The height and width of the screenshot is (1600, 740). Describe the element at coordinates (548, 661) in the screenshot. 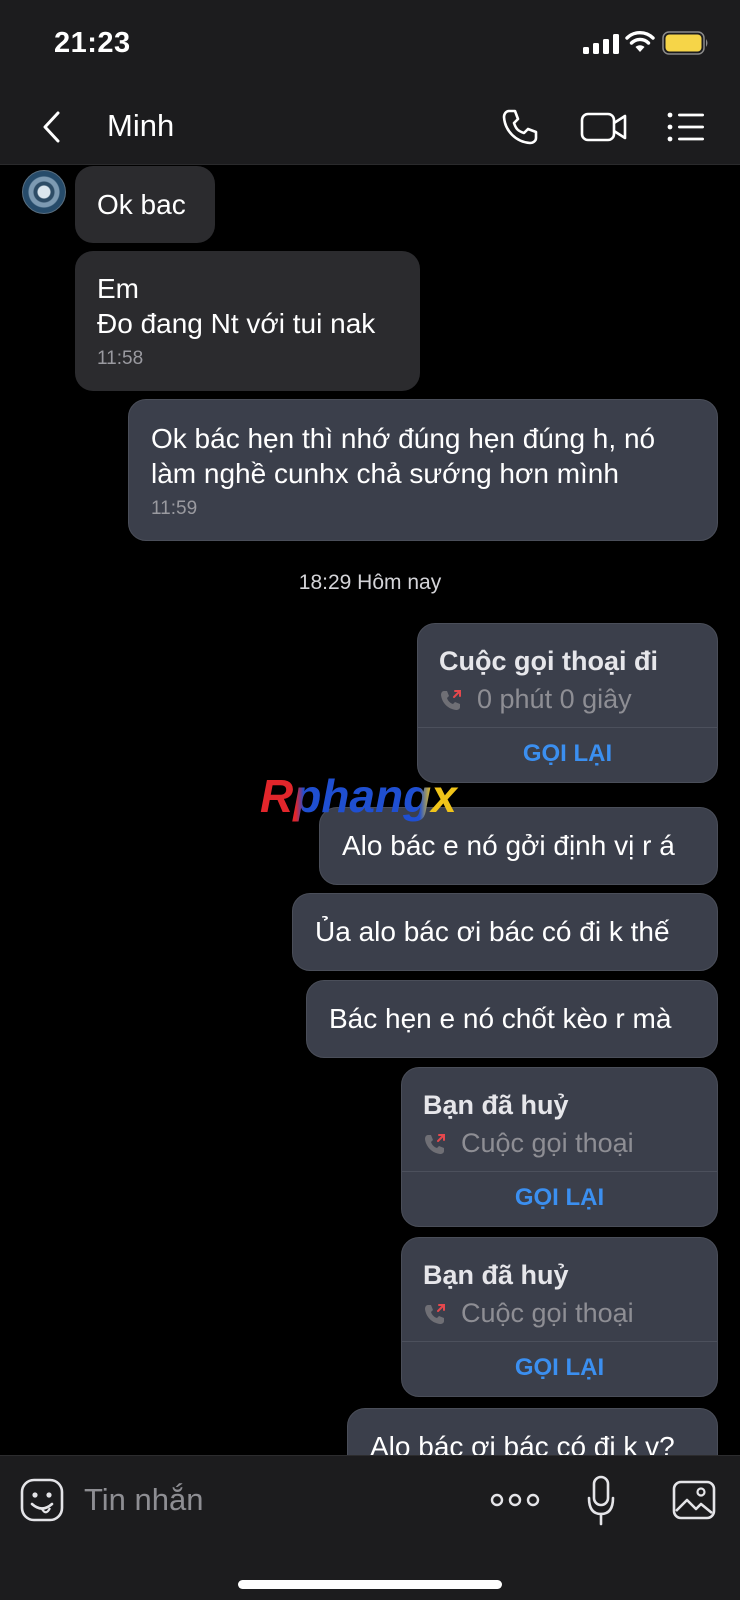

I see `call-card-title: Cuộc gọi thoại đi` at that location.